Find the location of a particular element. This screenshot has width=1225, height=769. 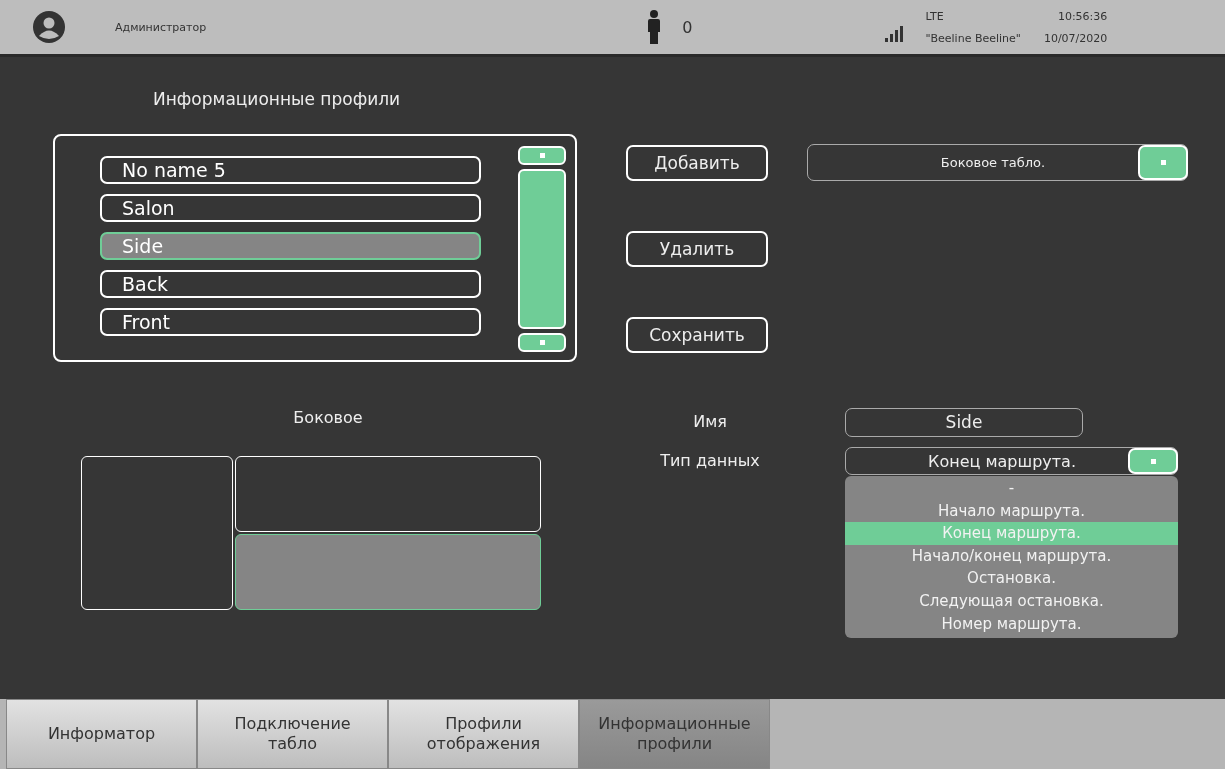

display-select: Боковое табло. is located at coordinates (997, 162).